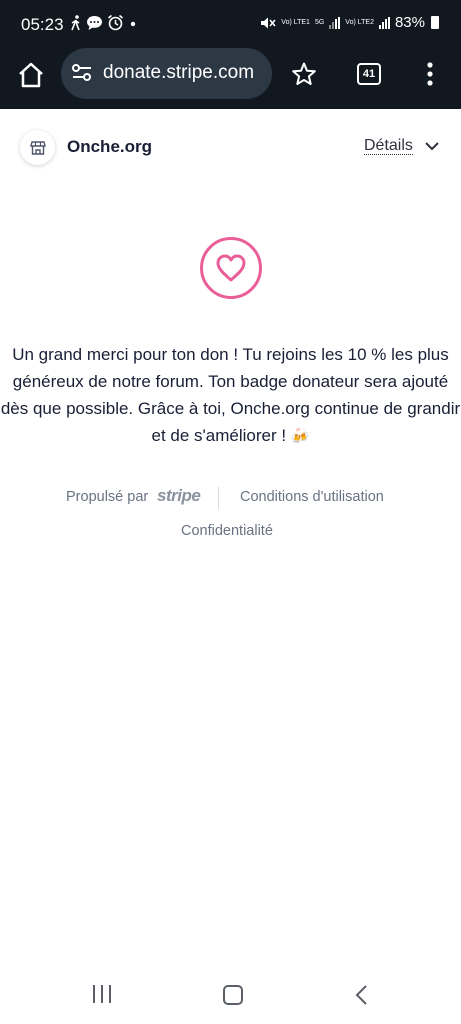 This screenshot has height=1024, width=461. I want to click on chevron-down-icon, so click(432, 146).